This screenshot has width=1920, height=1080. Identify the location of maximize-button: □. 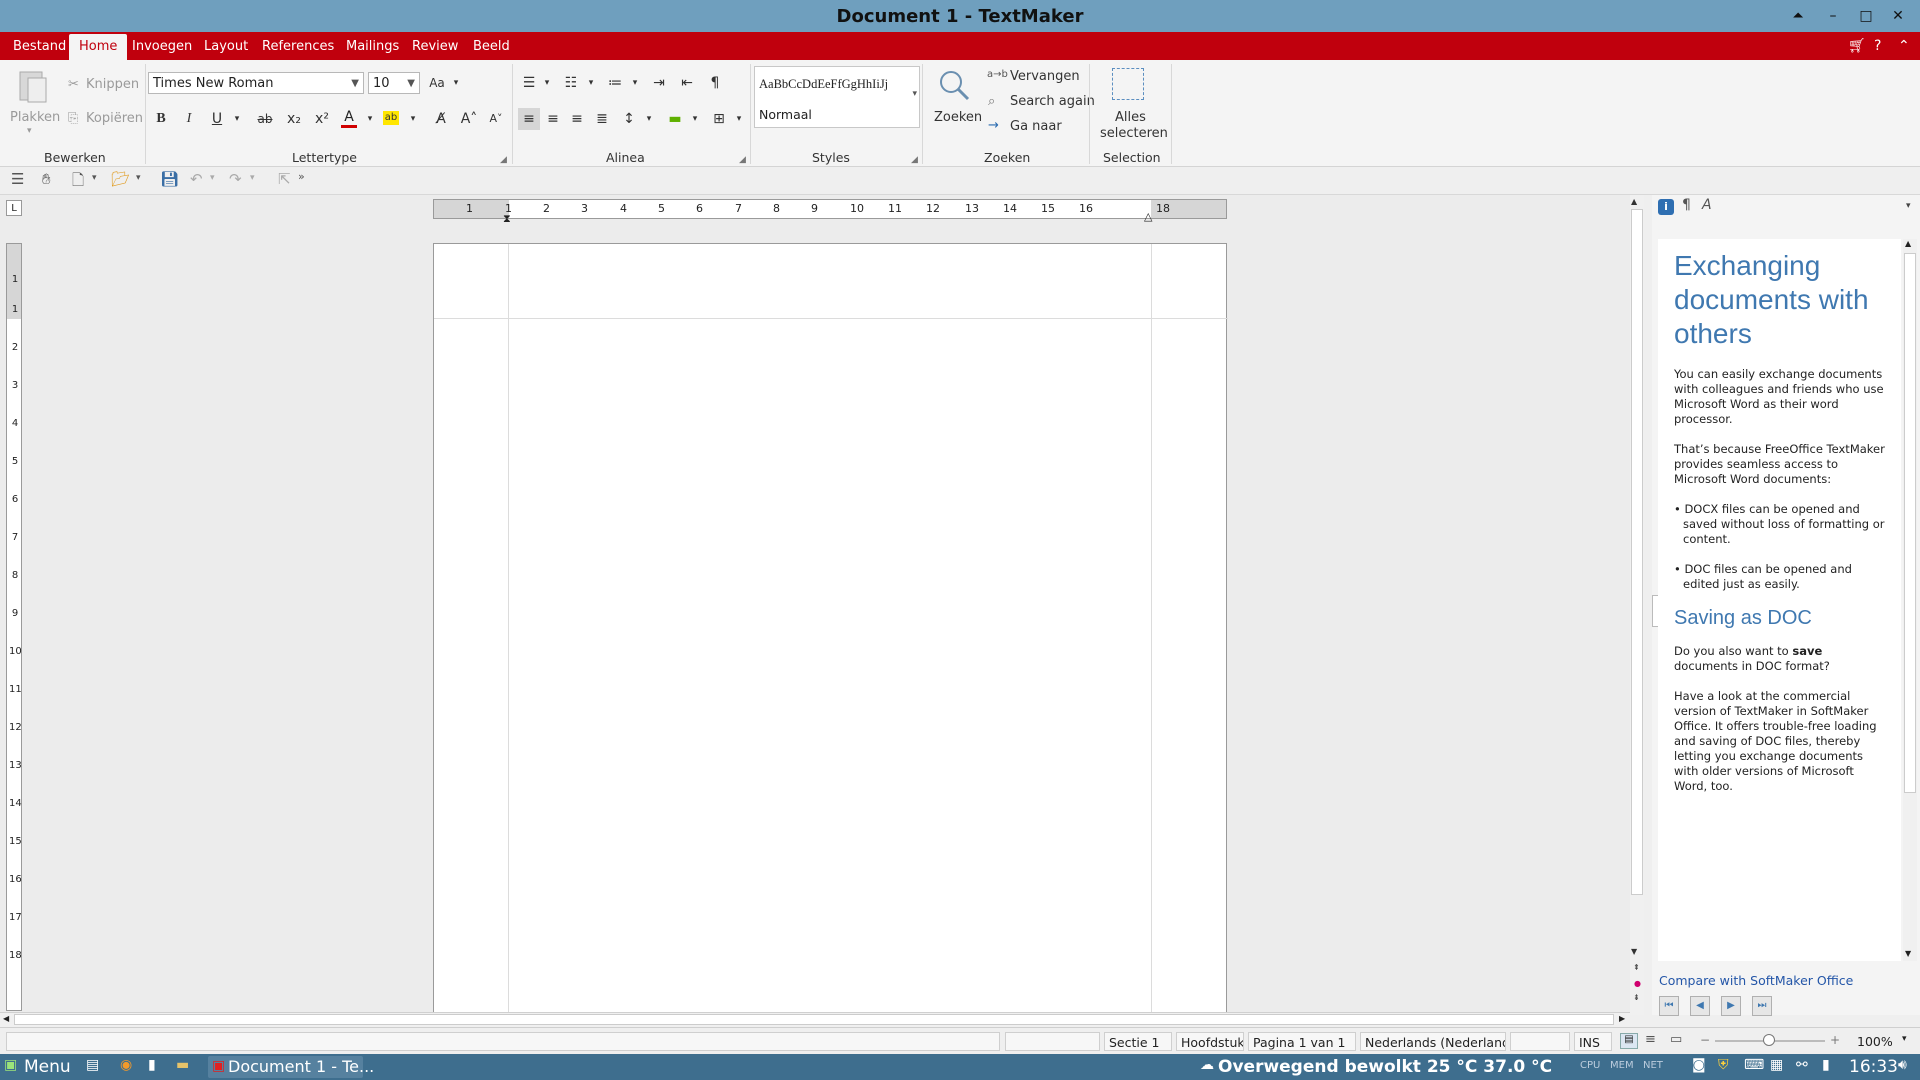
(1866, 16).